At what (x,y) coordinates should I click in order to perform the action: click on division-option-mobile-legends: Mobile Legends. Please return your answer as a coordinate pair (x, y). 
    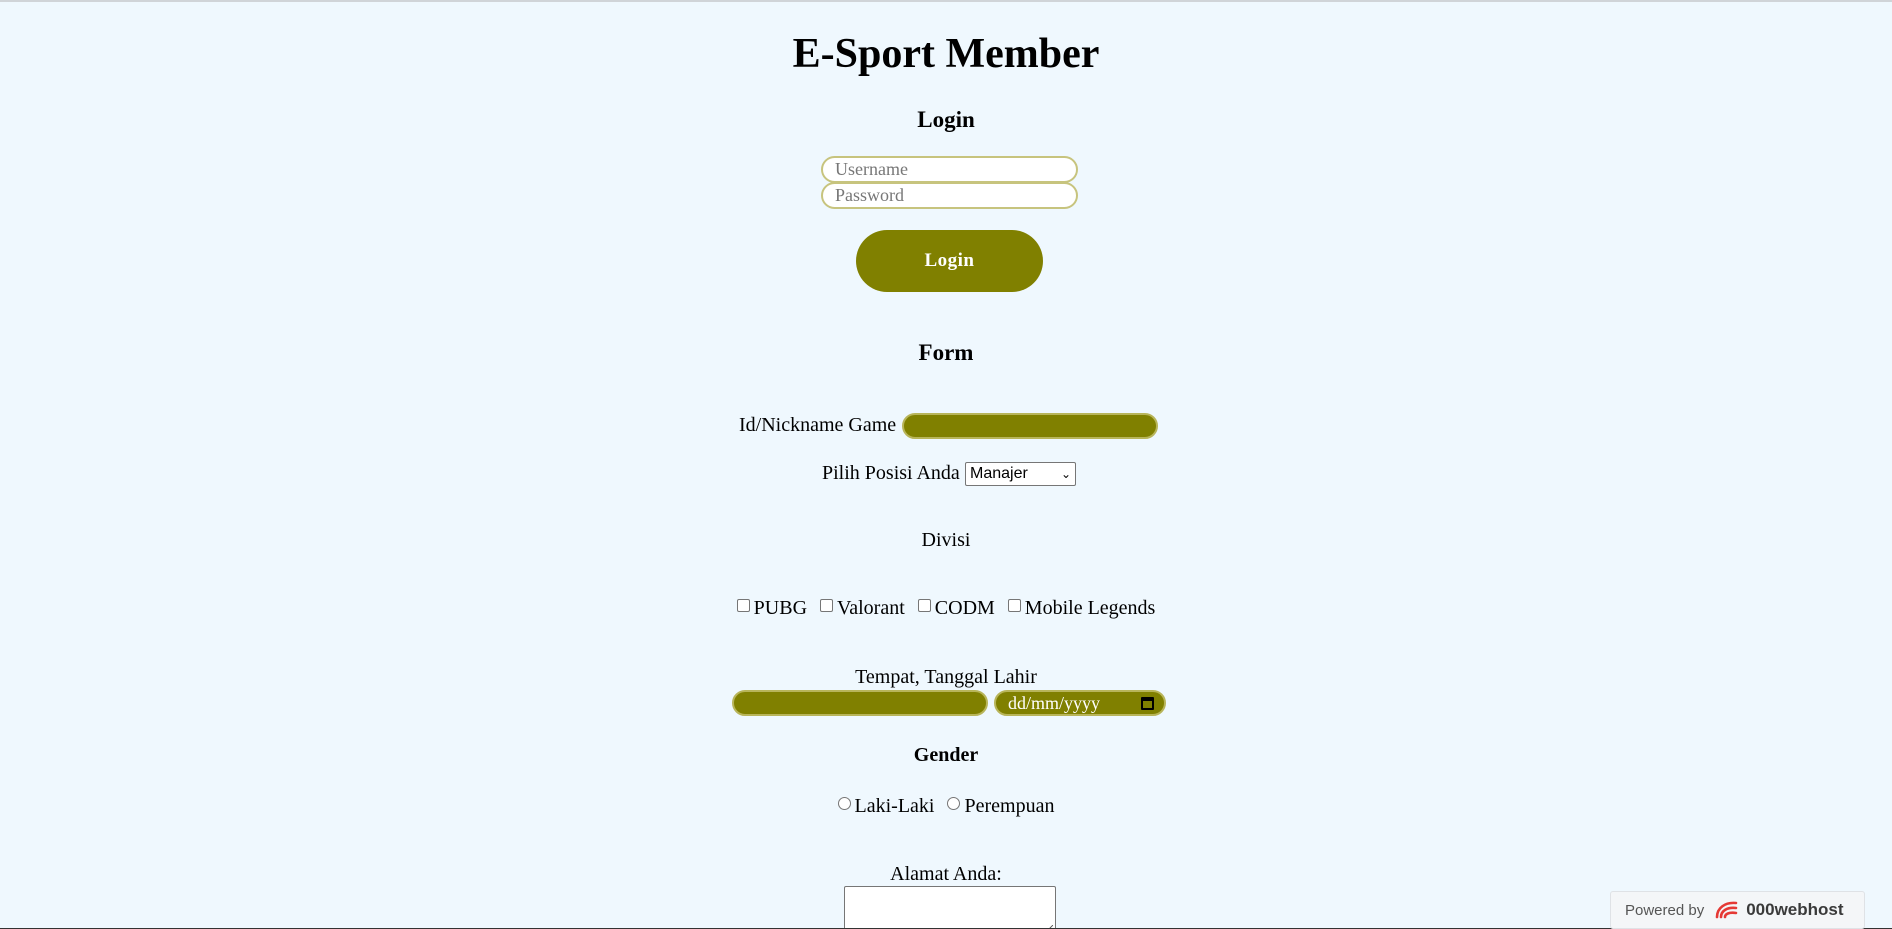
    Looking at the image, I should click on (1081, 608).